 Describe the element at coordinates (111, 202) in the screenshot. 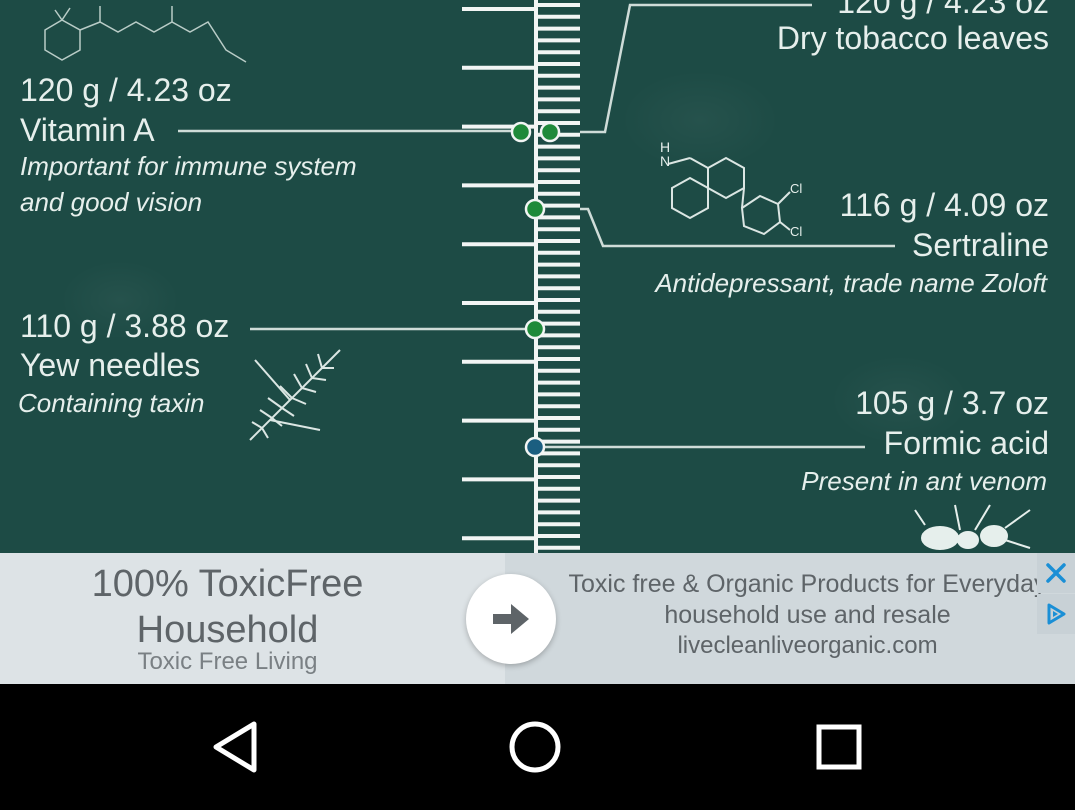

I see `vitamin-a-desc-2: and good vision` at that location.